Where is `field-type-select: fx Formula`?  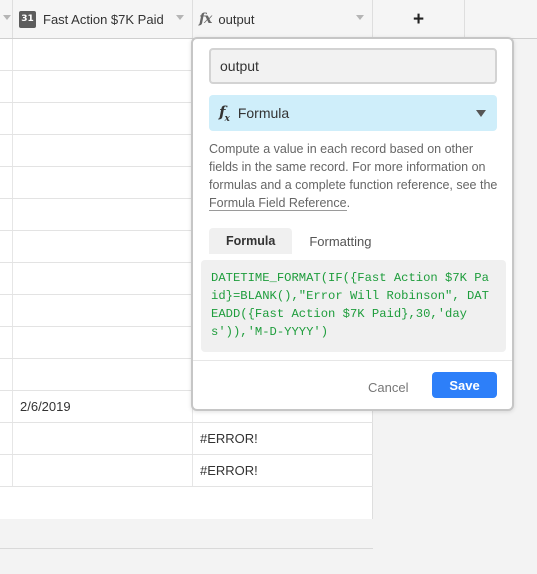
field-type-select: fx Formula is located at coordinates (353, 113).